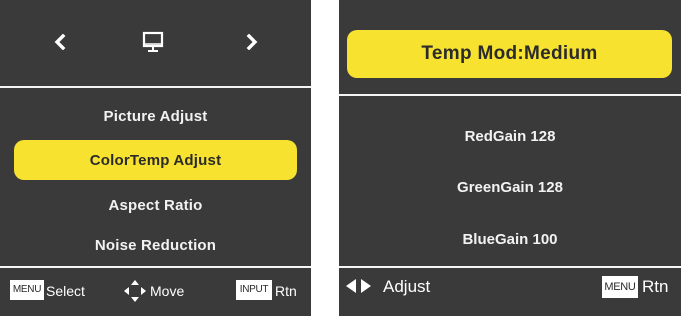 The height and width of the screenshot is (316, 681). What do you see at coordinates (510, 239) in the screenshot?
I see `blue-gain-item: BlueGain 100` at bounding box center [510, 239].